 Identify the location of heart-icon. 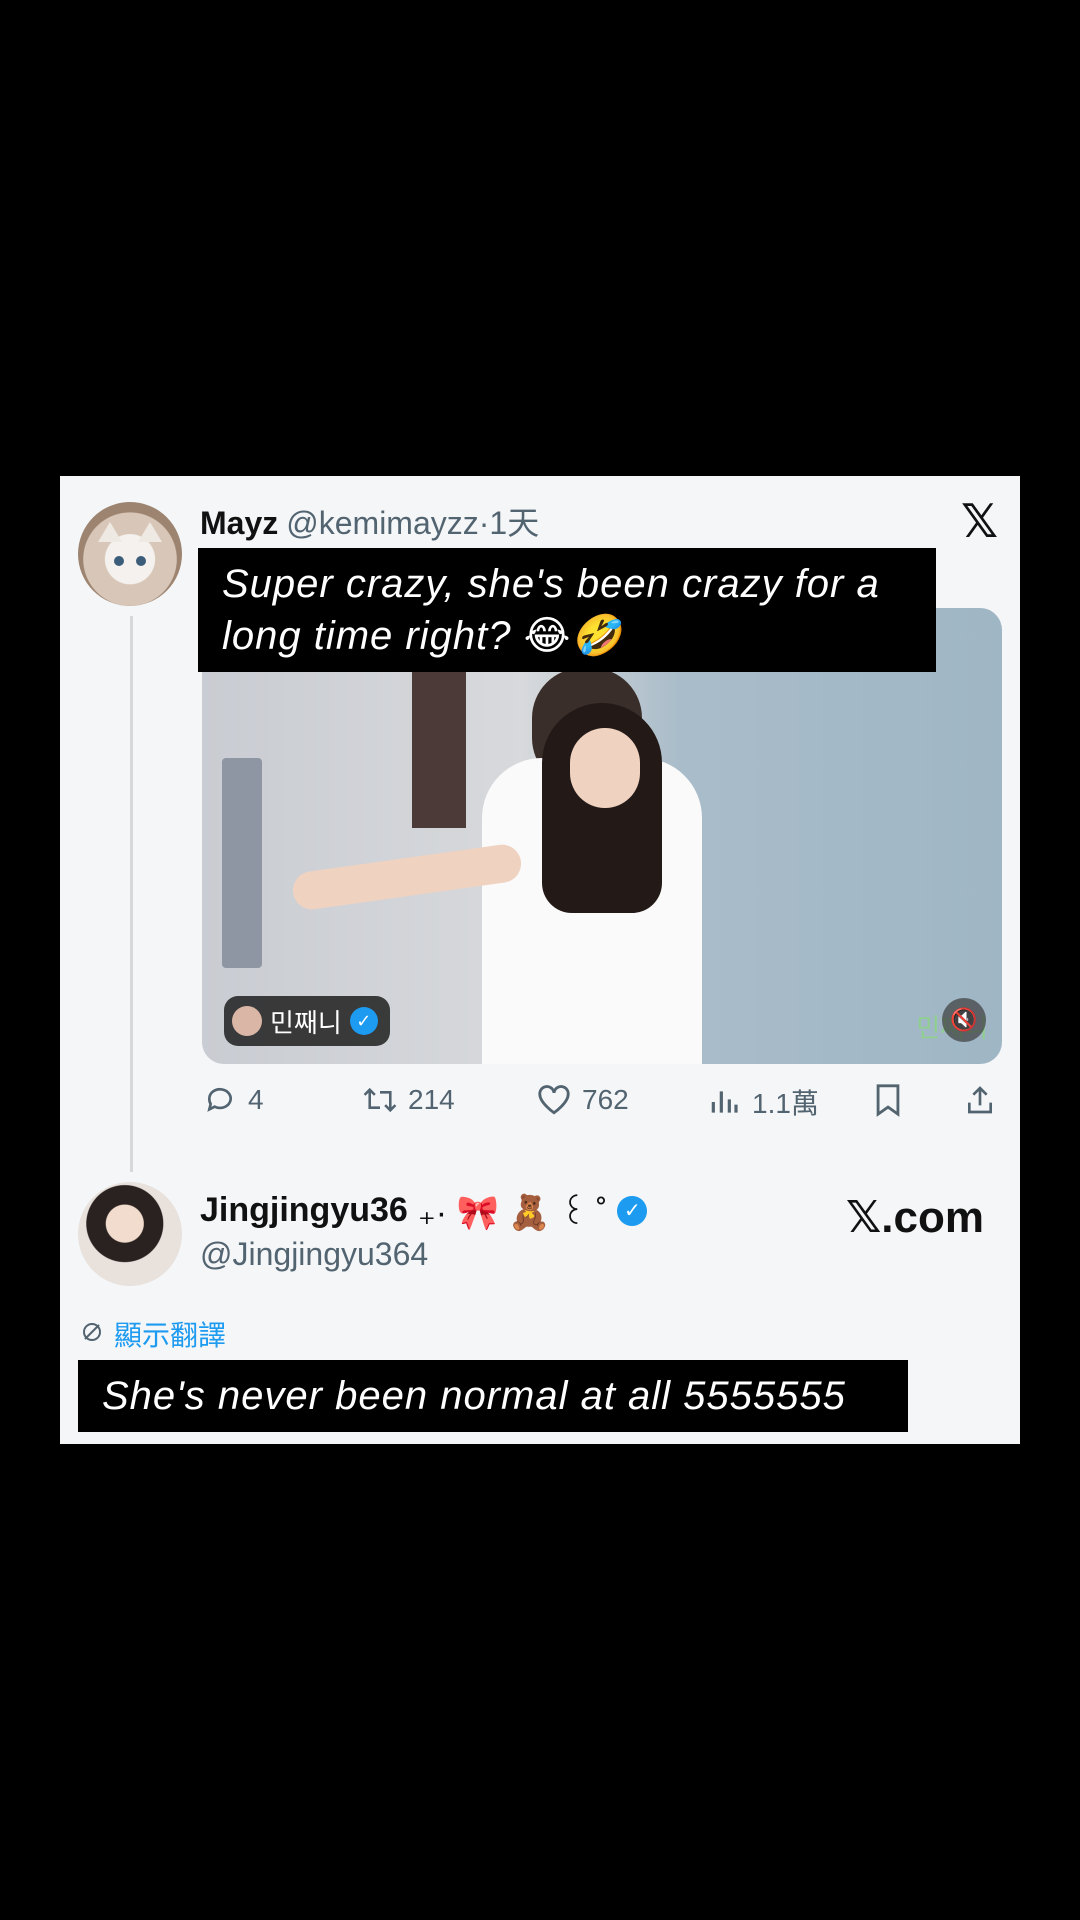
(554, 1100).